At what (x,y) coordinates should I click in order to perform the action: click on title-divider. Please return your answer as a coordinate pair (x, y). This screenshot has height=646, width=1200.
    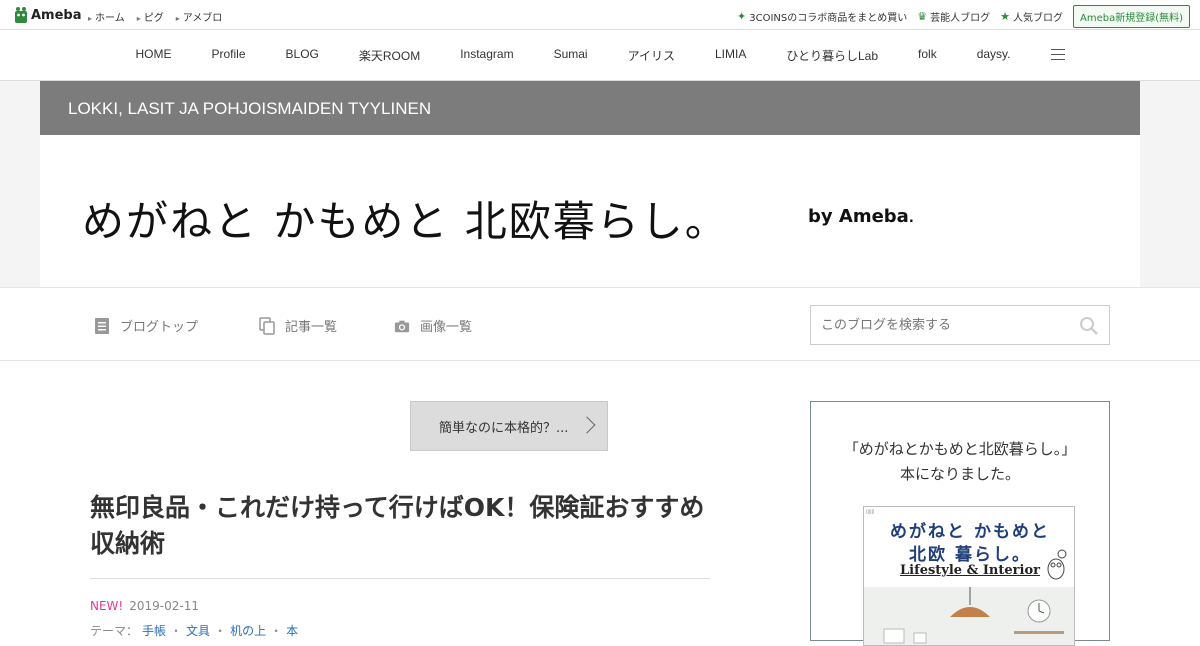
    Looking at the image, I should click on (400, 578).